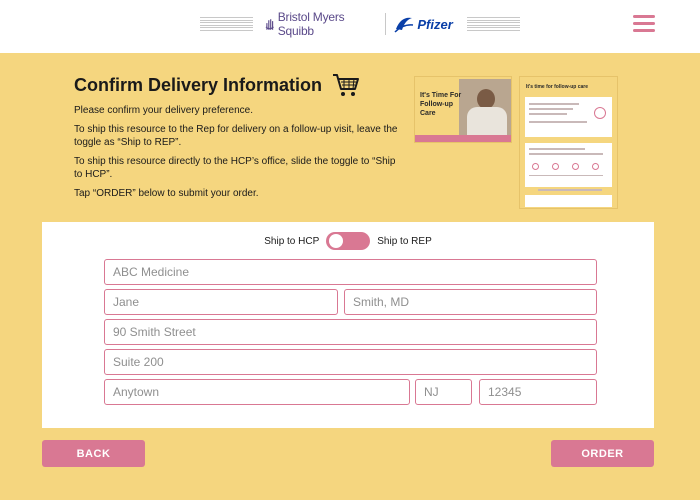  I want to click on brand-logos: Bristol Myers Squibb Pfizer, so click(360, 24).